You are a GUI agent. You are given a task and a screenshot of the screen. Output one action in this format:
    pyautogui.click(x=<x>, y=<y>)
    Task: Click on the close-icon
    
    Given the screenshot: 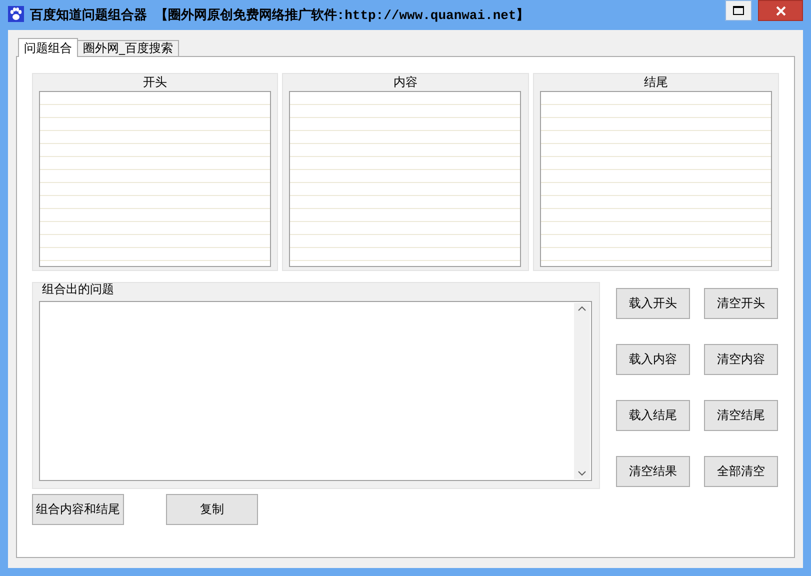 What is the action you would take?
    pyautogui.click(x=781, y=11)
    